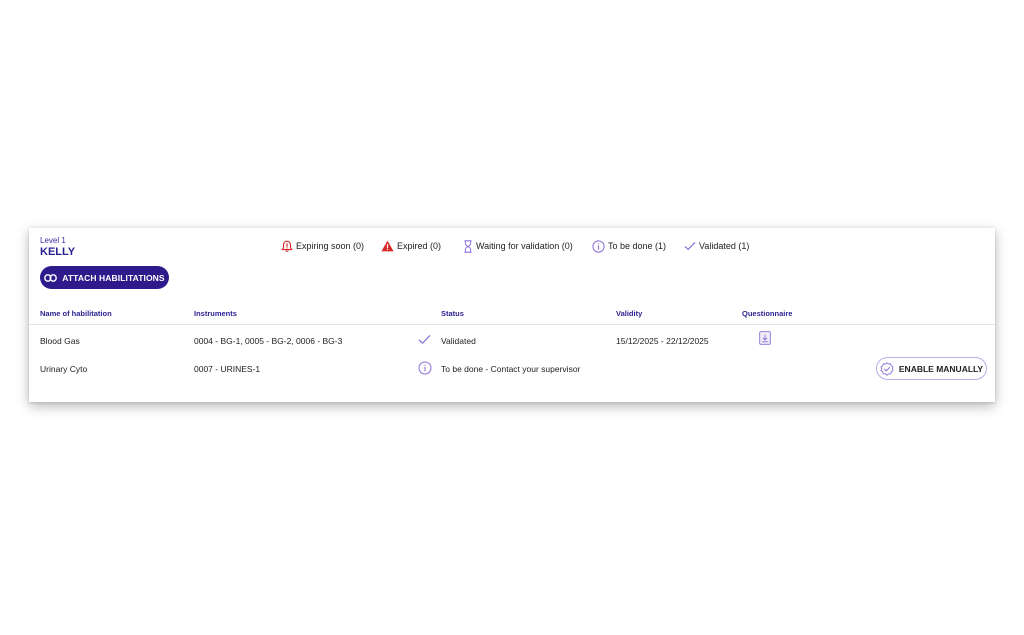 This screenshot has height=635, width=1024. I want to click on habilitation-name: Urinary Cyto, so click(64, 369).